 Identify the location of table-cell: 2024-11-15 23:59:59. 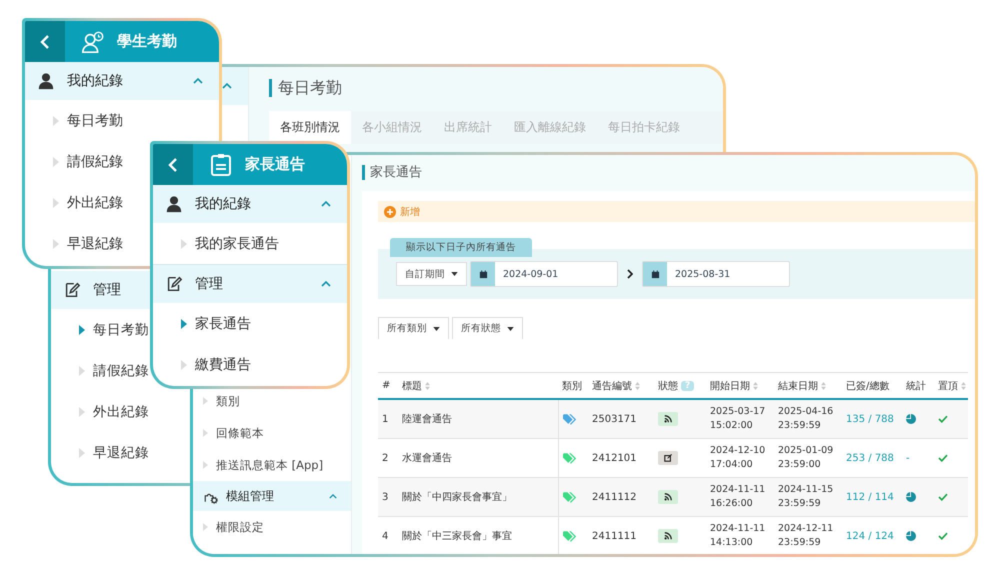
(808, 497).